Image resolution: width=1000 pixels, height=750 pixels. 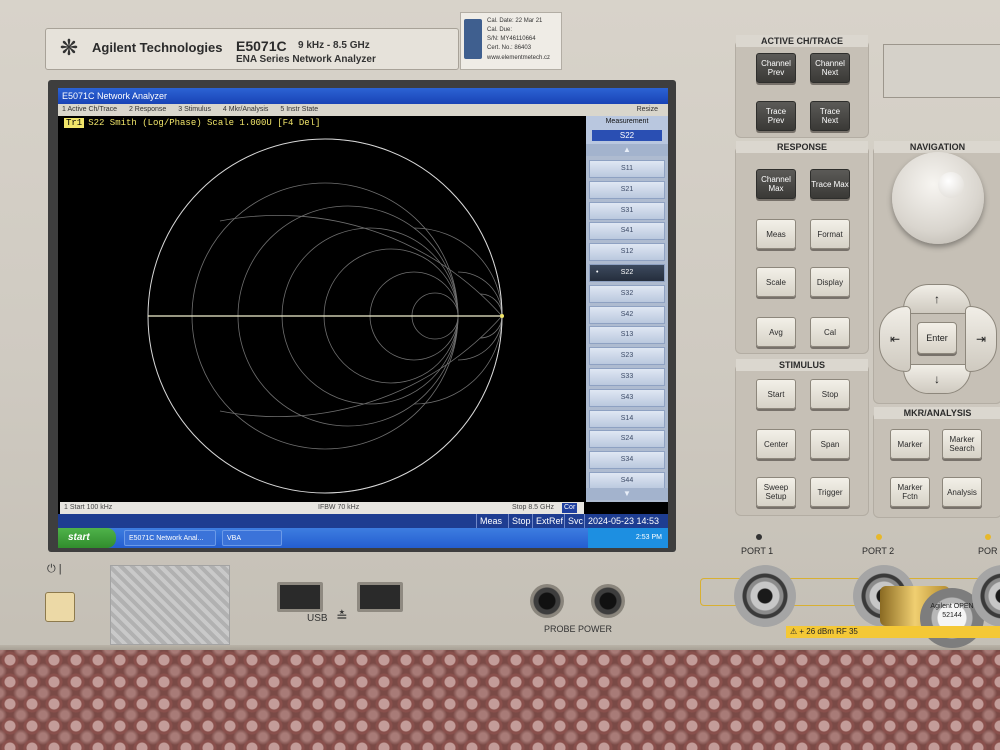 I want to click on display-key: Display, so click(x=830, y=282).